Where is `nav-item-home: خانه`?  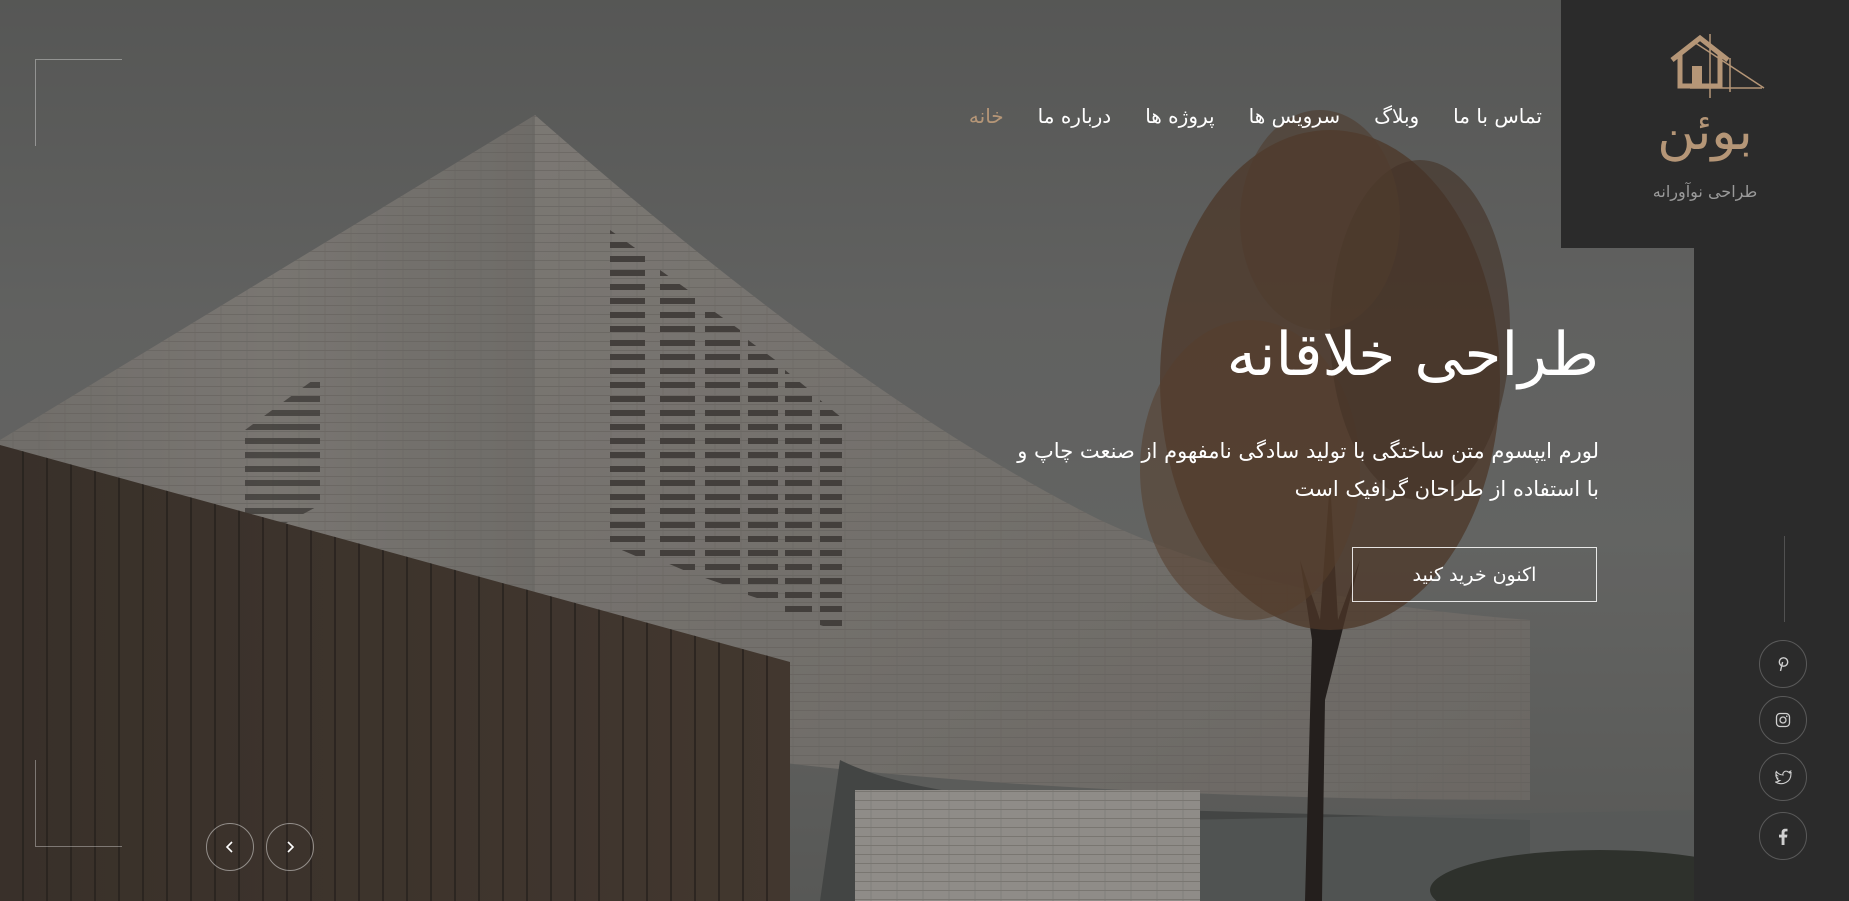
nav-item-home: خانه is located at coordinates (986, 116).